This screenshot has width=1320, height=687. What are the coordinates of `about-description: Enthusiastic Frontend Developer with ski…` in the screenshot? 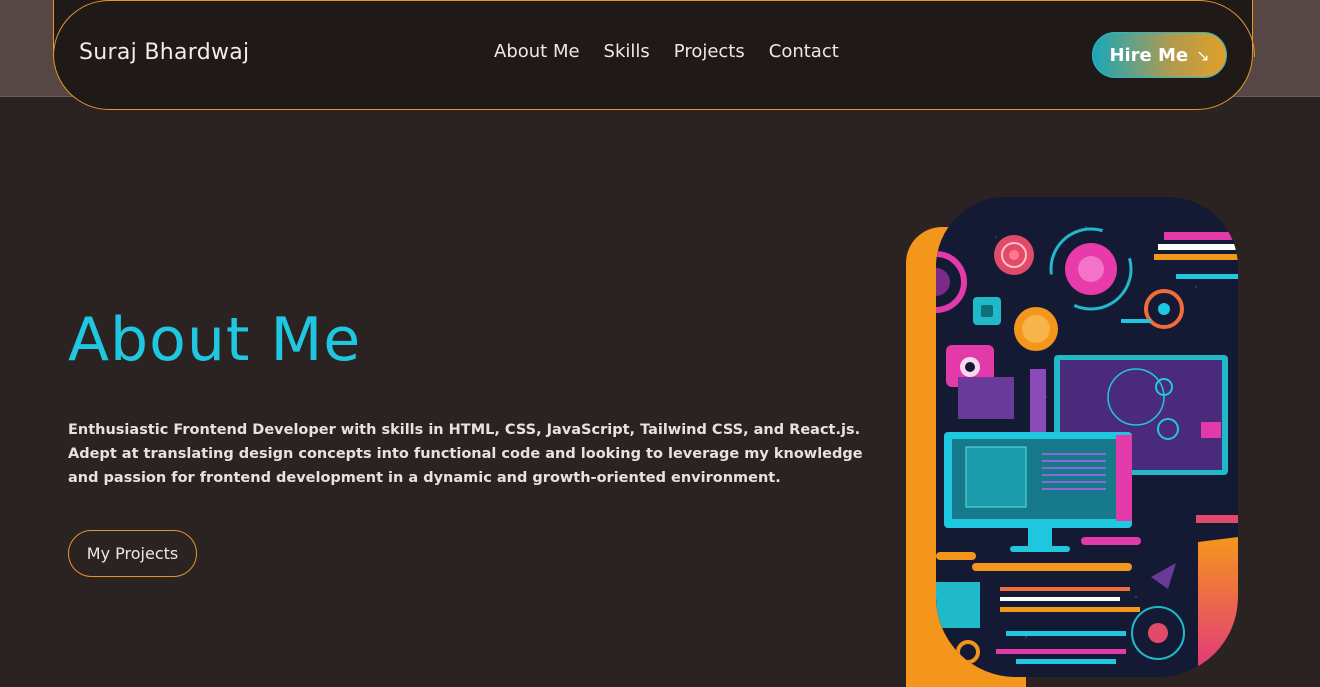 It's located at (465, 454).